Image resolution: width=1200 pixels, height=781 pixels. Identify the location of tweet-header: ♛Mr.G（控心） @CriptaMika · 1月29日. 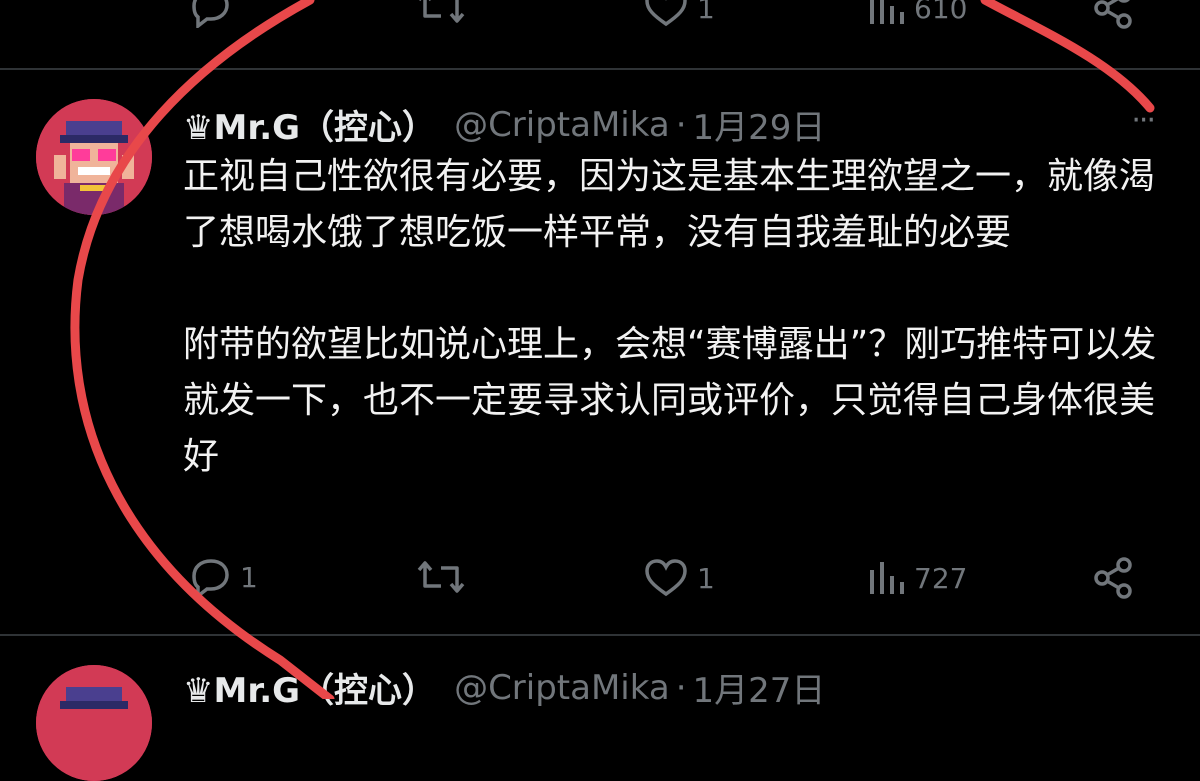
(504, 124).